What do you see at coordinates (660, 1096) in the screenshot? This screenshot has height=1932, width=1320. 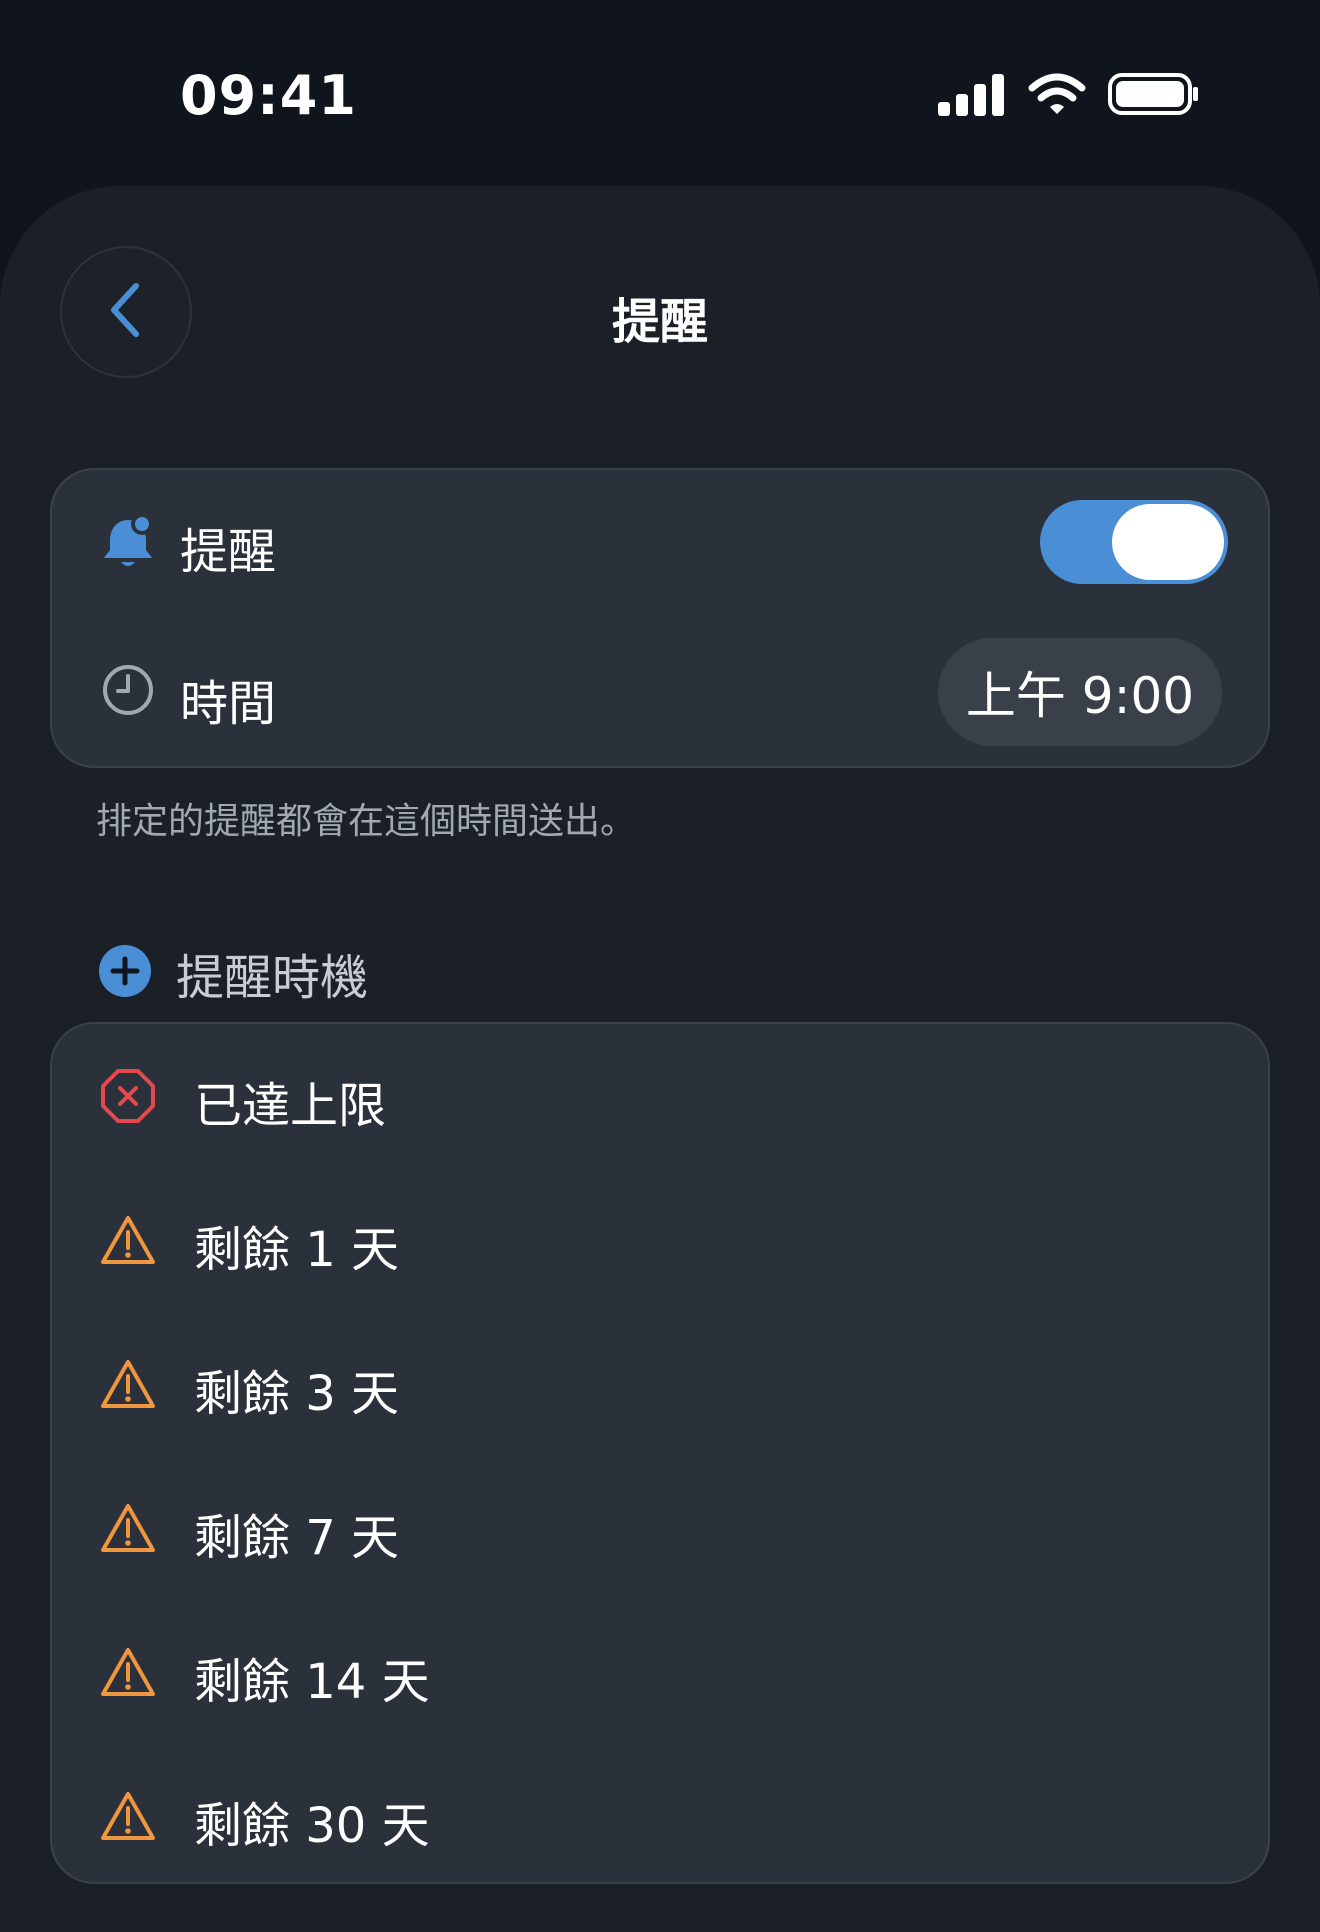 I see `timing-item-limit-reached: 已達上限` at bounding box center [660, 1096].